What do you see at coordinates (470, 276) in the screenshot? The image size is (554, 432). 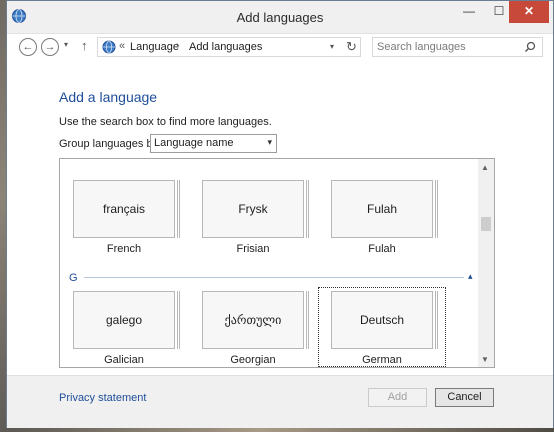 I see `collapse-group-icon: ▴` at bounding box center [470, 276].